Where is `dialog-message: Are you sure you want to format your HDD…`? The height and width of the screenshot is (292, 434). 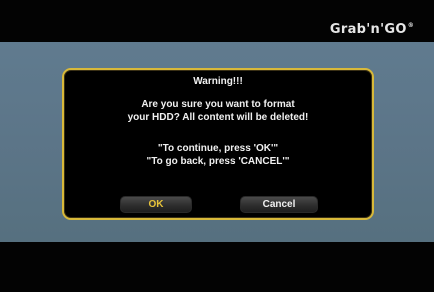 dialog-message: Are you sure you want to format your HDD… is located at coordinates (218, 111).